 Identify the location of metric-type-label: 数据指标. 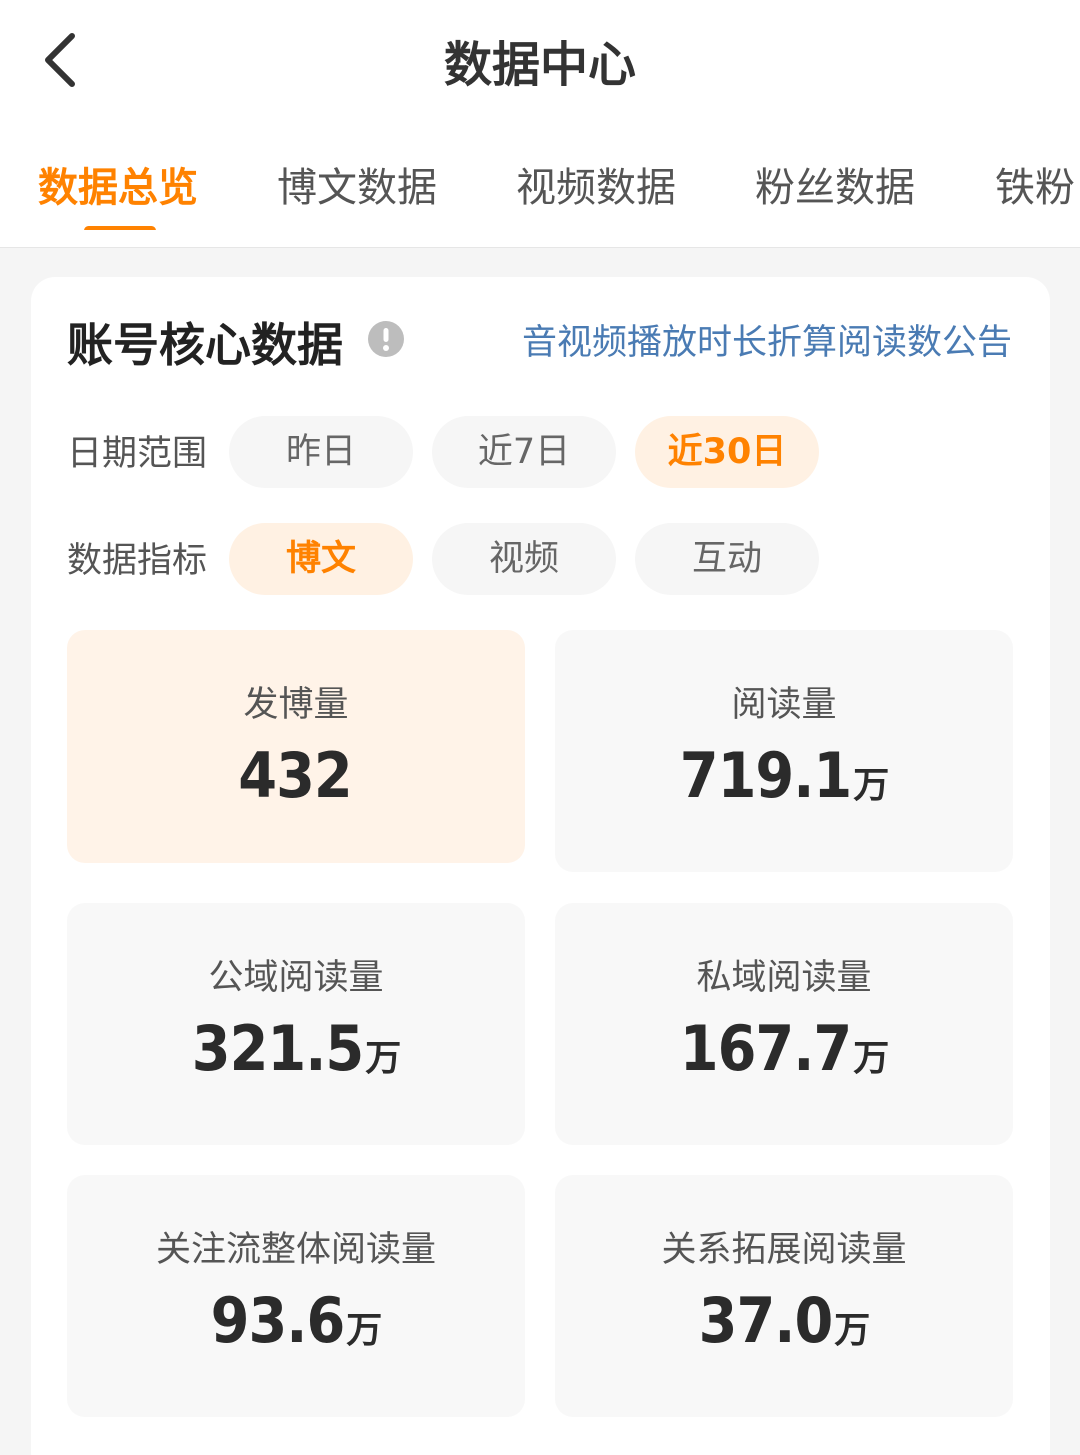
(137, 561).